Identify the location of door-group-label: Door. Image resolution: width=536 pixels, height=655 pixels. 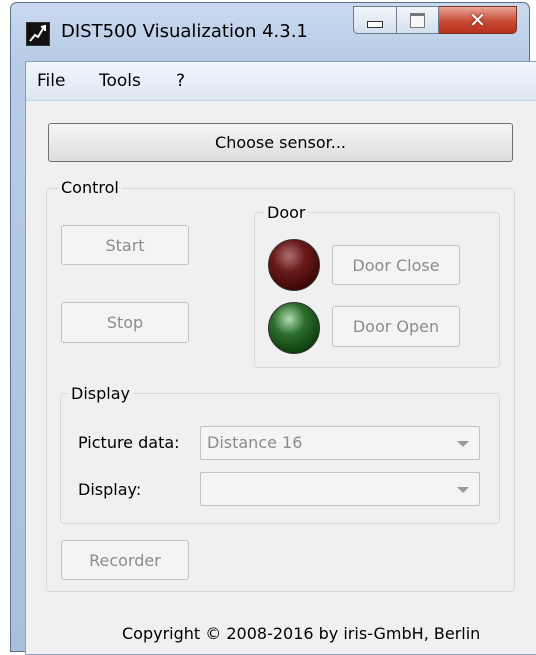
(286, 212).